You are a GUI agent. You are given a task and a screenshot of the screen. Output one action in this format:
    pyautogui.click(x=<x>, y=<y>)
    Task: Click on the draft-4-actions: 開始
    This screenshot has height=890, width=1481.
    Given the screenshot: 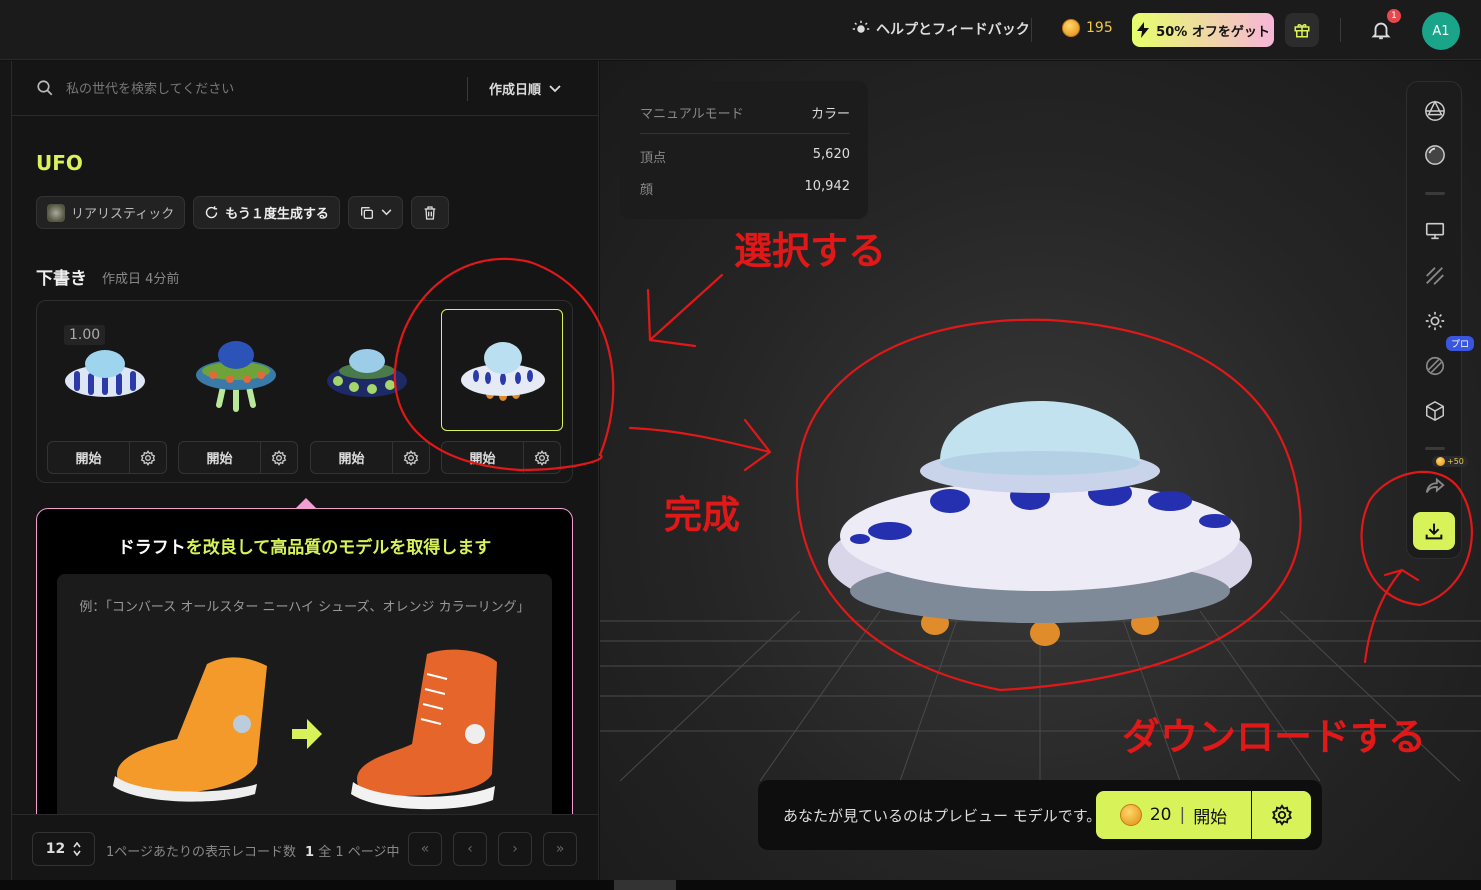 What is the action you would take?
    pyautogui.click(x=501, y=457)
    